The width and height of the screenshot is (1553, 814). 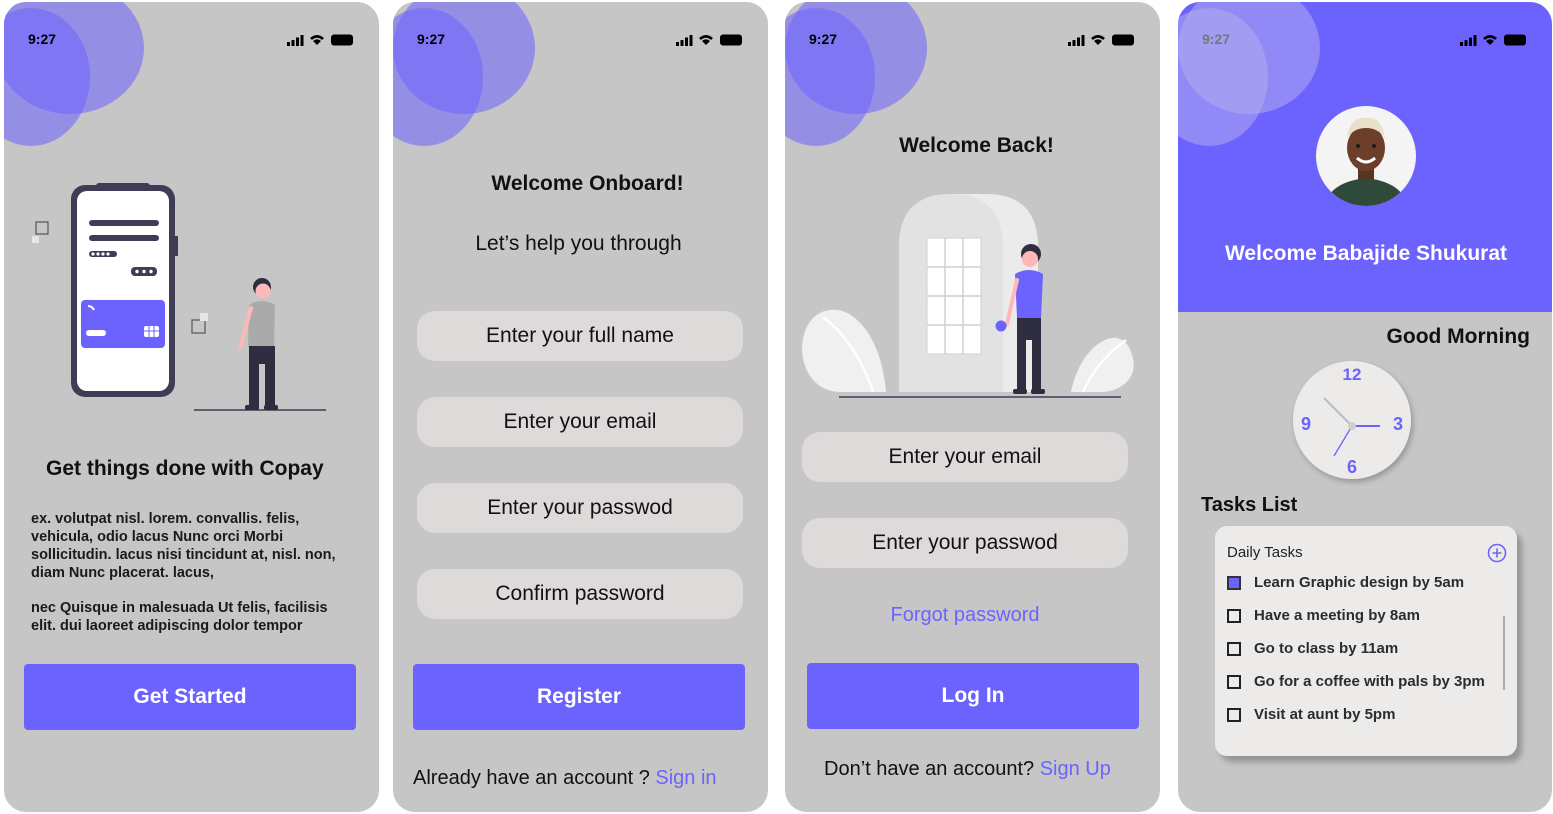 I want to click on full-name-field: Enter your full name, so click(x=580, y=336).